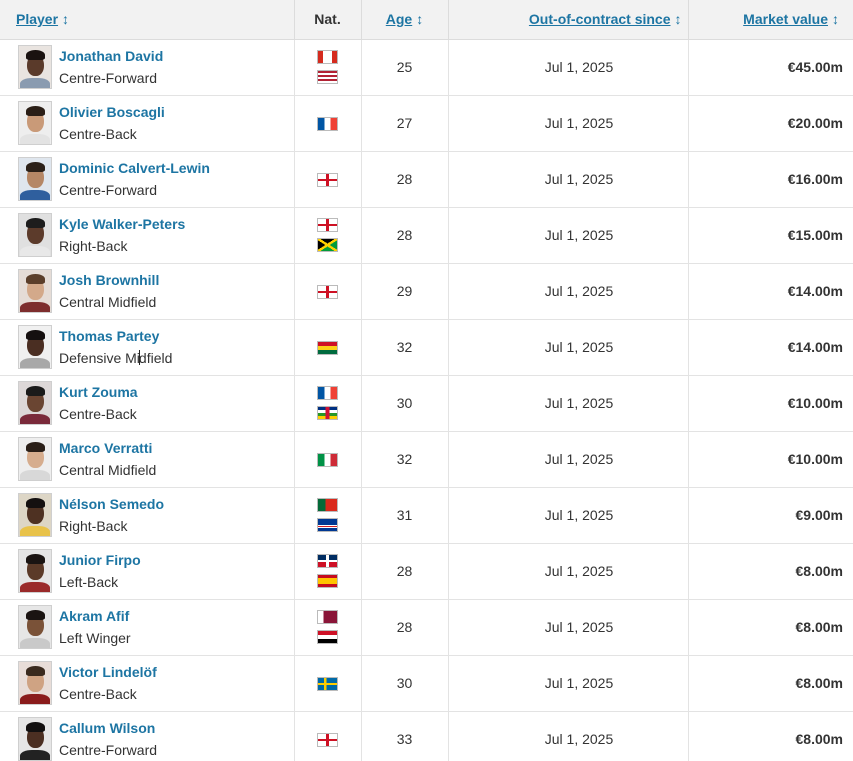 This screenshot has width=853, height=761. I want to click on player-cell: Akram Afif Left Winger, so click(147, 627).